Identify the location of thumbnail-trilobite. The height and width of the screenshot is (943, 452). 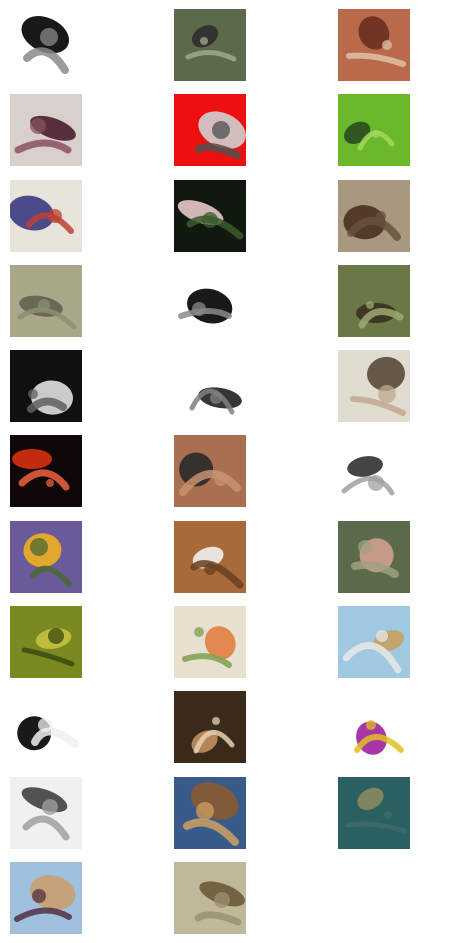
(374, 45).